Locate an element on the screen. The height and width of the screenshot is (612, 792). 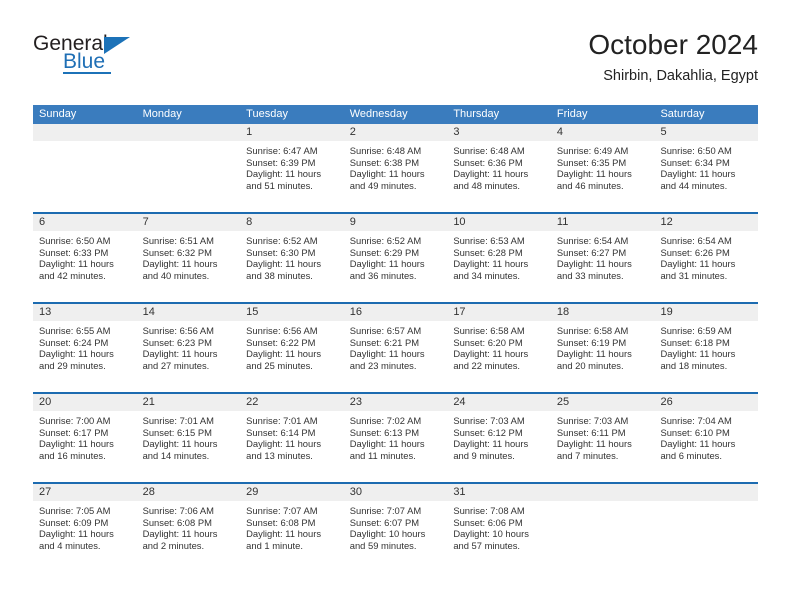
sunset-text: Sunset: 6:29 PM is located at coordinates (384, 252).